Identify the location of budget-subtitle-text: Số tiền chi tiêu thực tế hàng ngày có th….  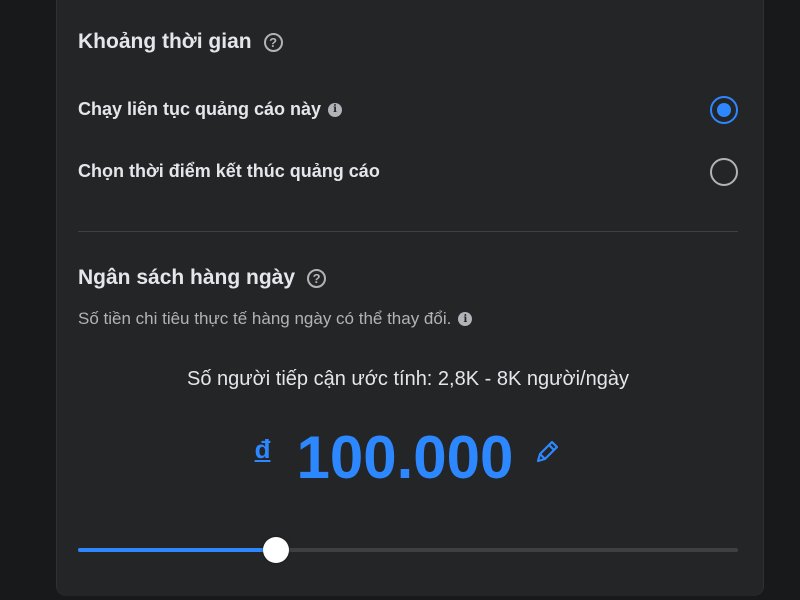
(265, 318).